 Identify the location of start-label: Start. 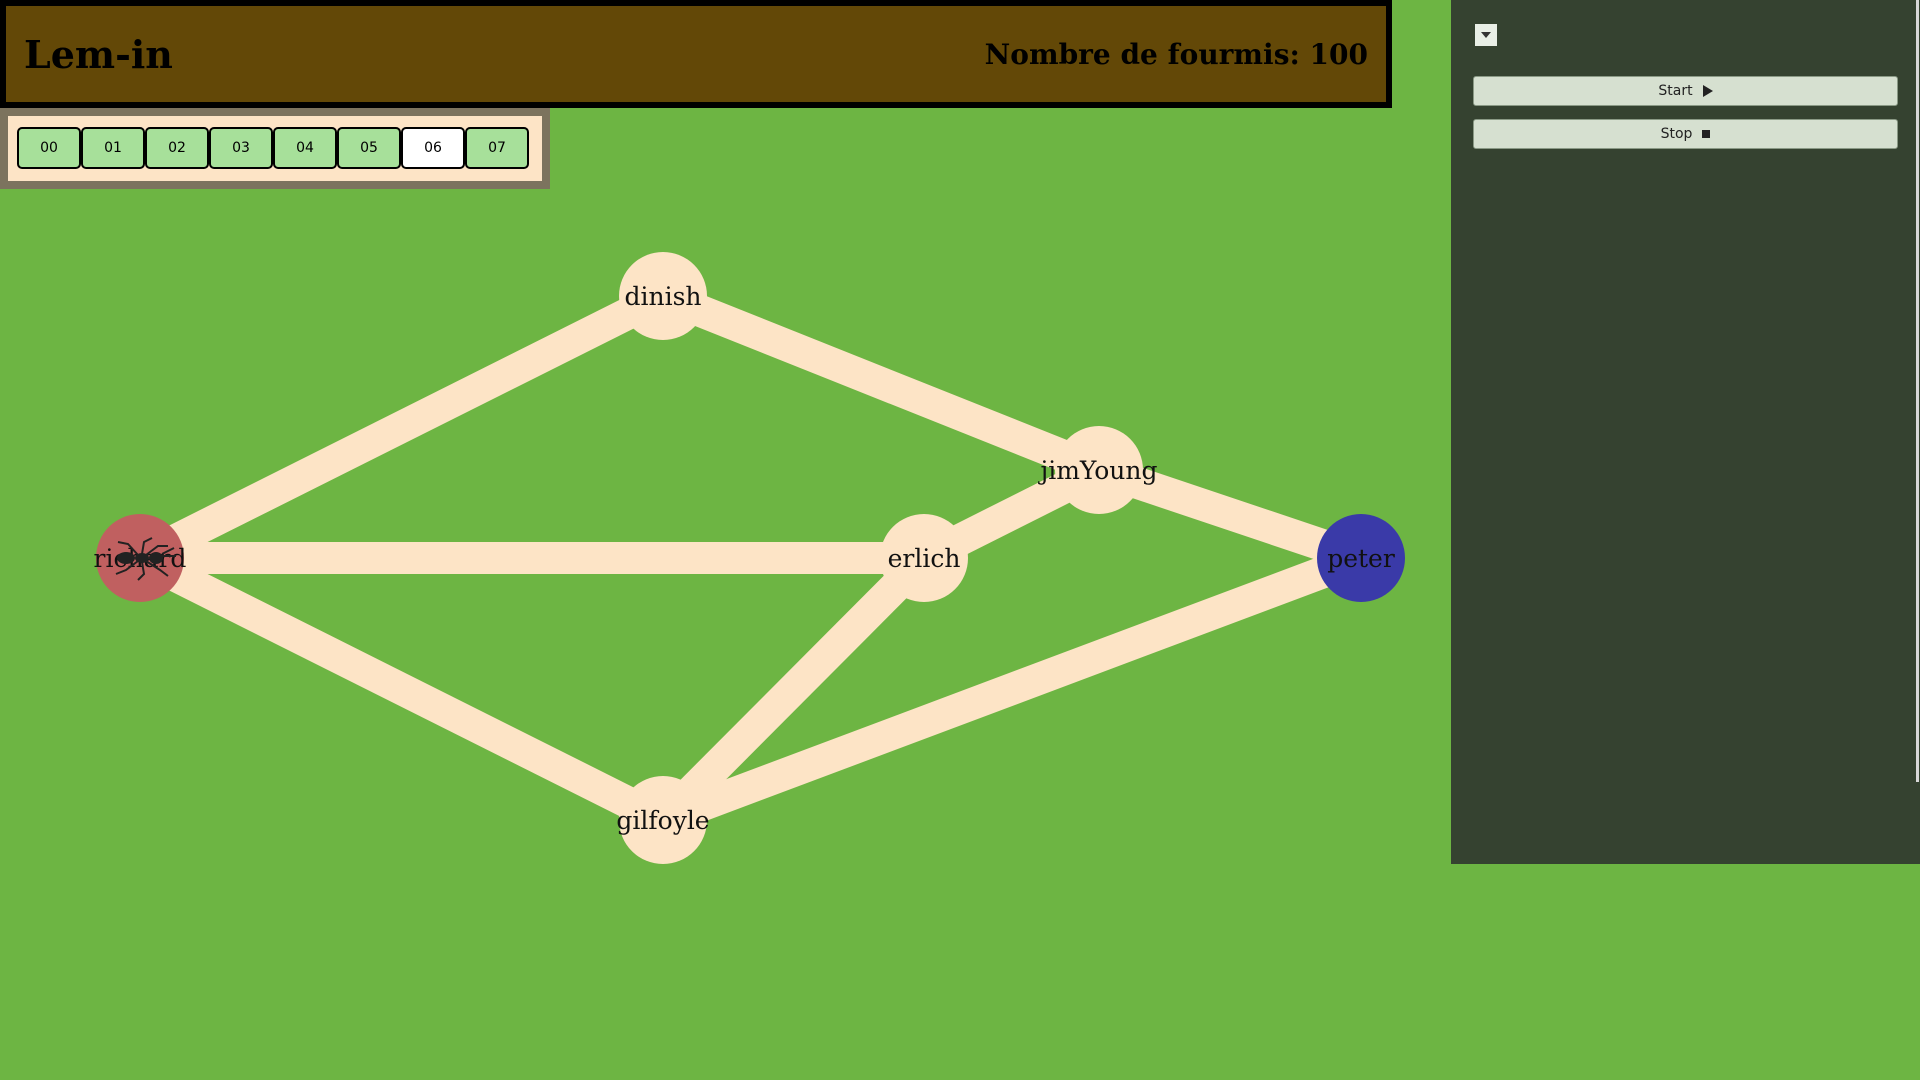
(1675, 91).